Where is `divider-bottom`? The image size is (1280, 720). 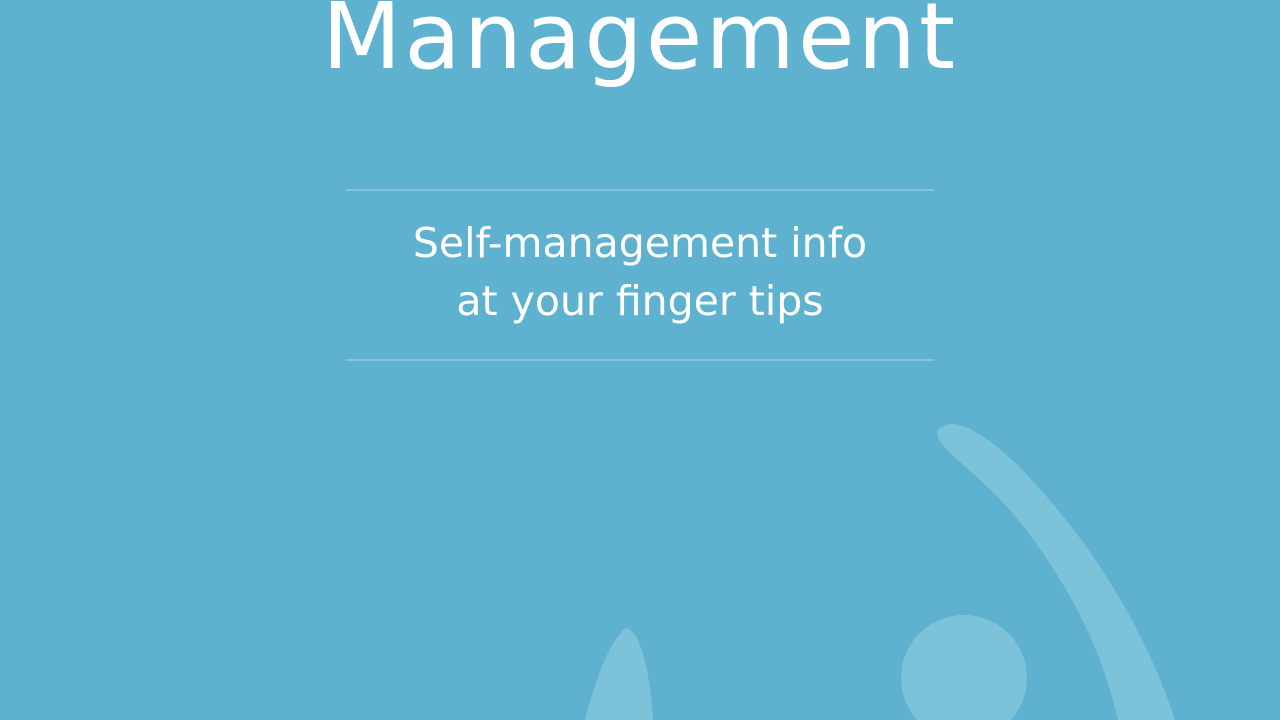 divider-bottom is located at coordinates (640, 360).